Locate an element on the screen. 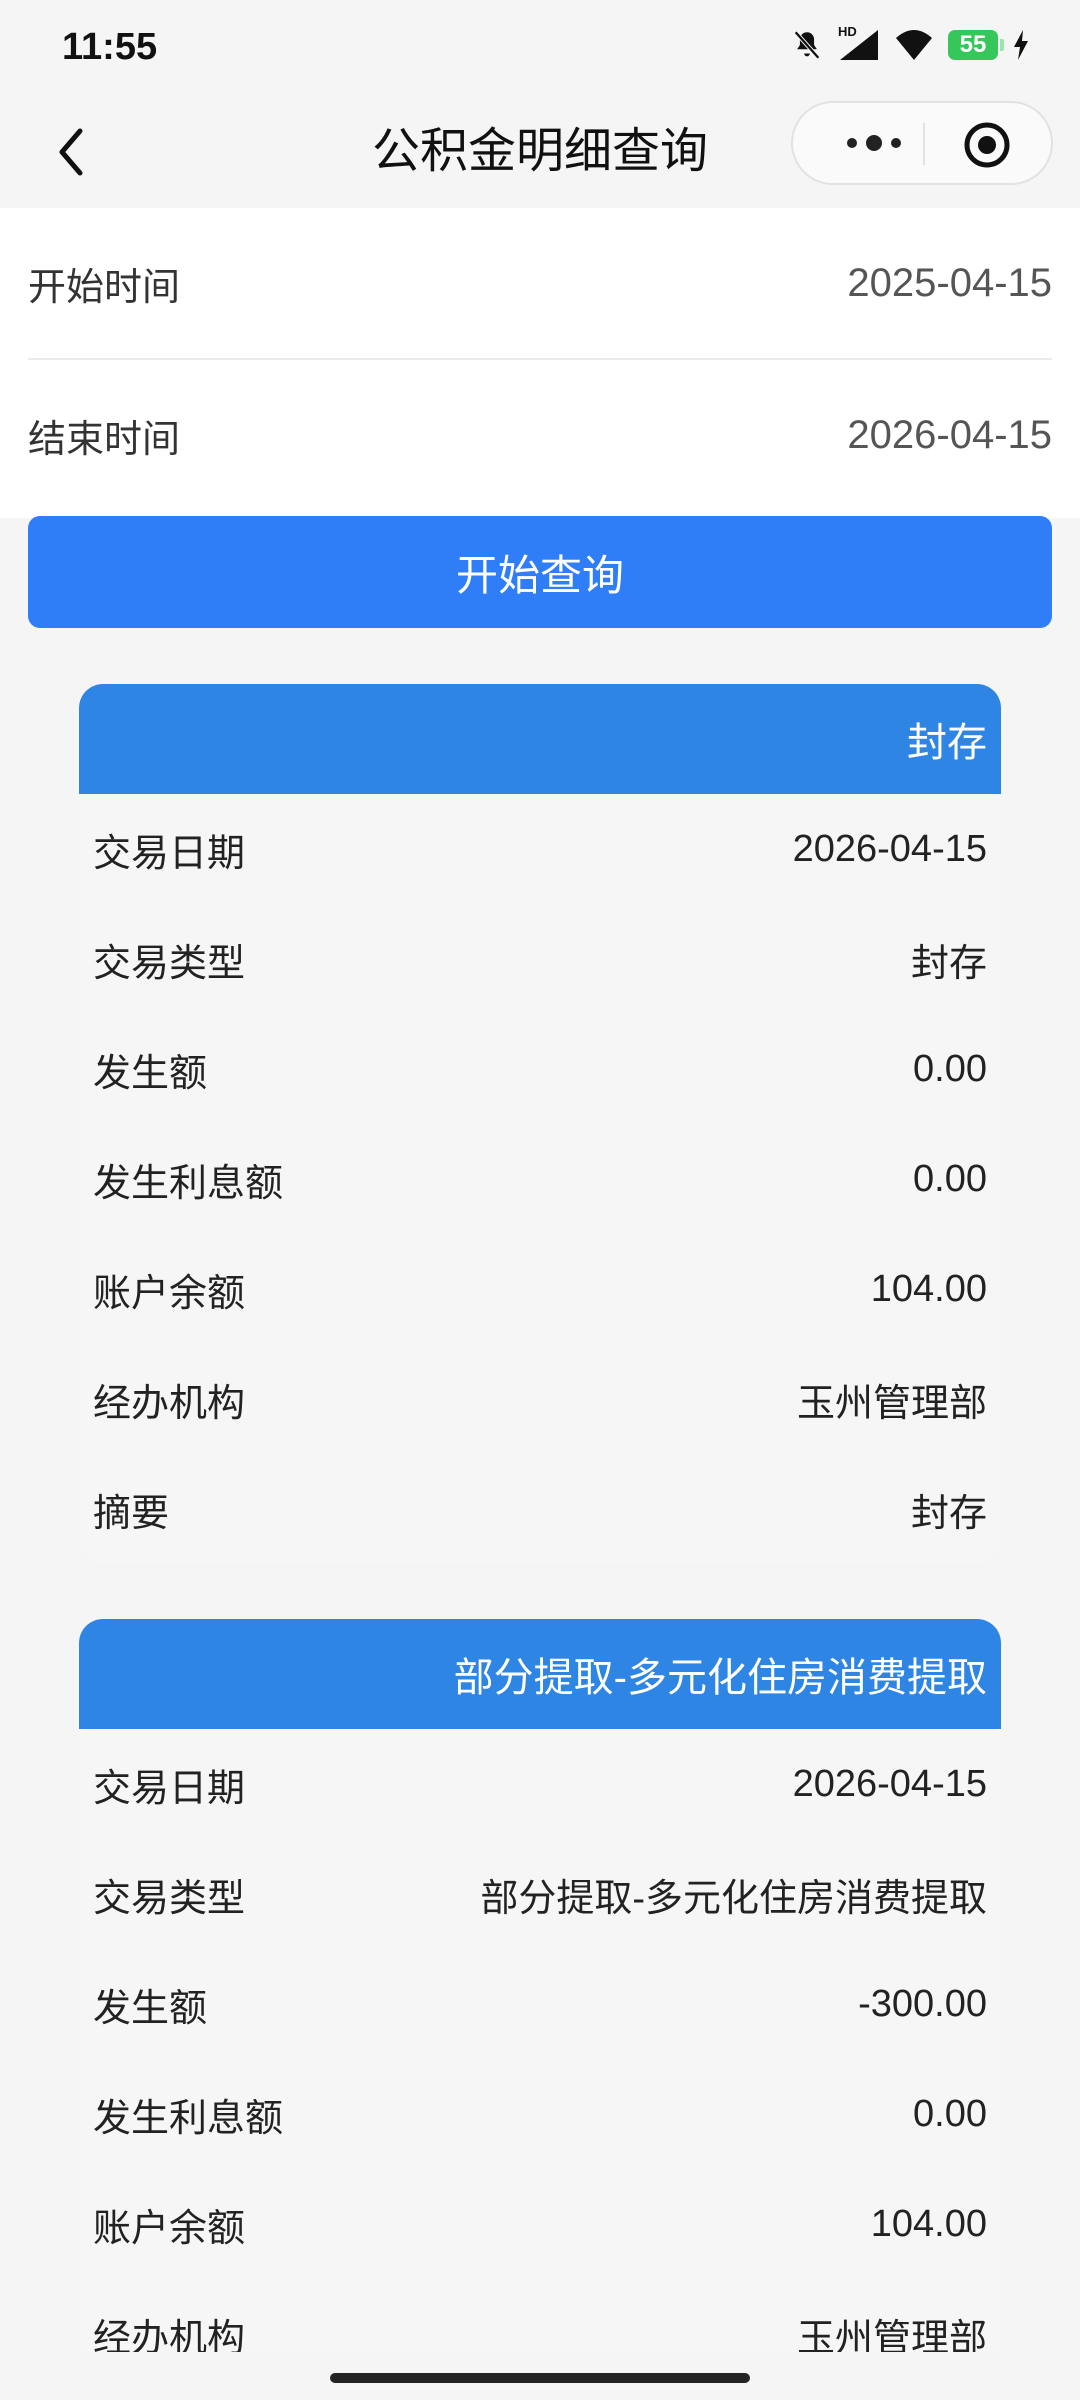  date-range-form: 开始时间 2025-04-15 结束时间 2026-04-15 is located at coordinates (540, 363).